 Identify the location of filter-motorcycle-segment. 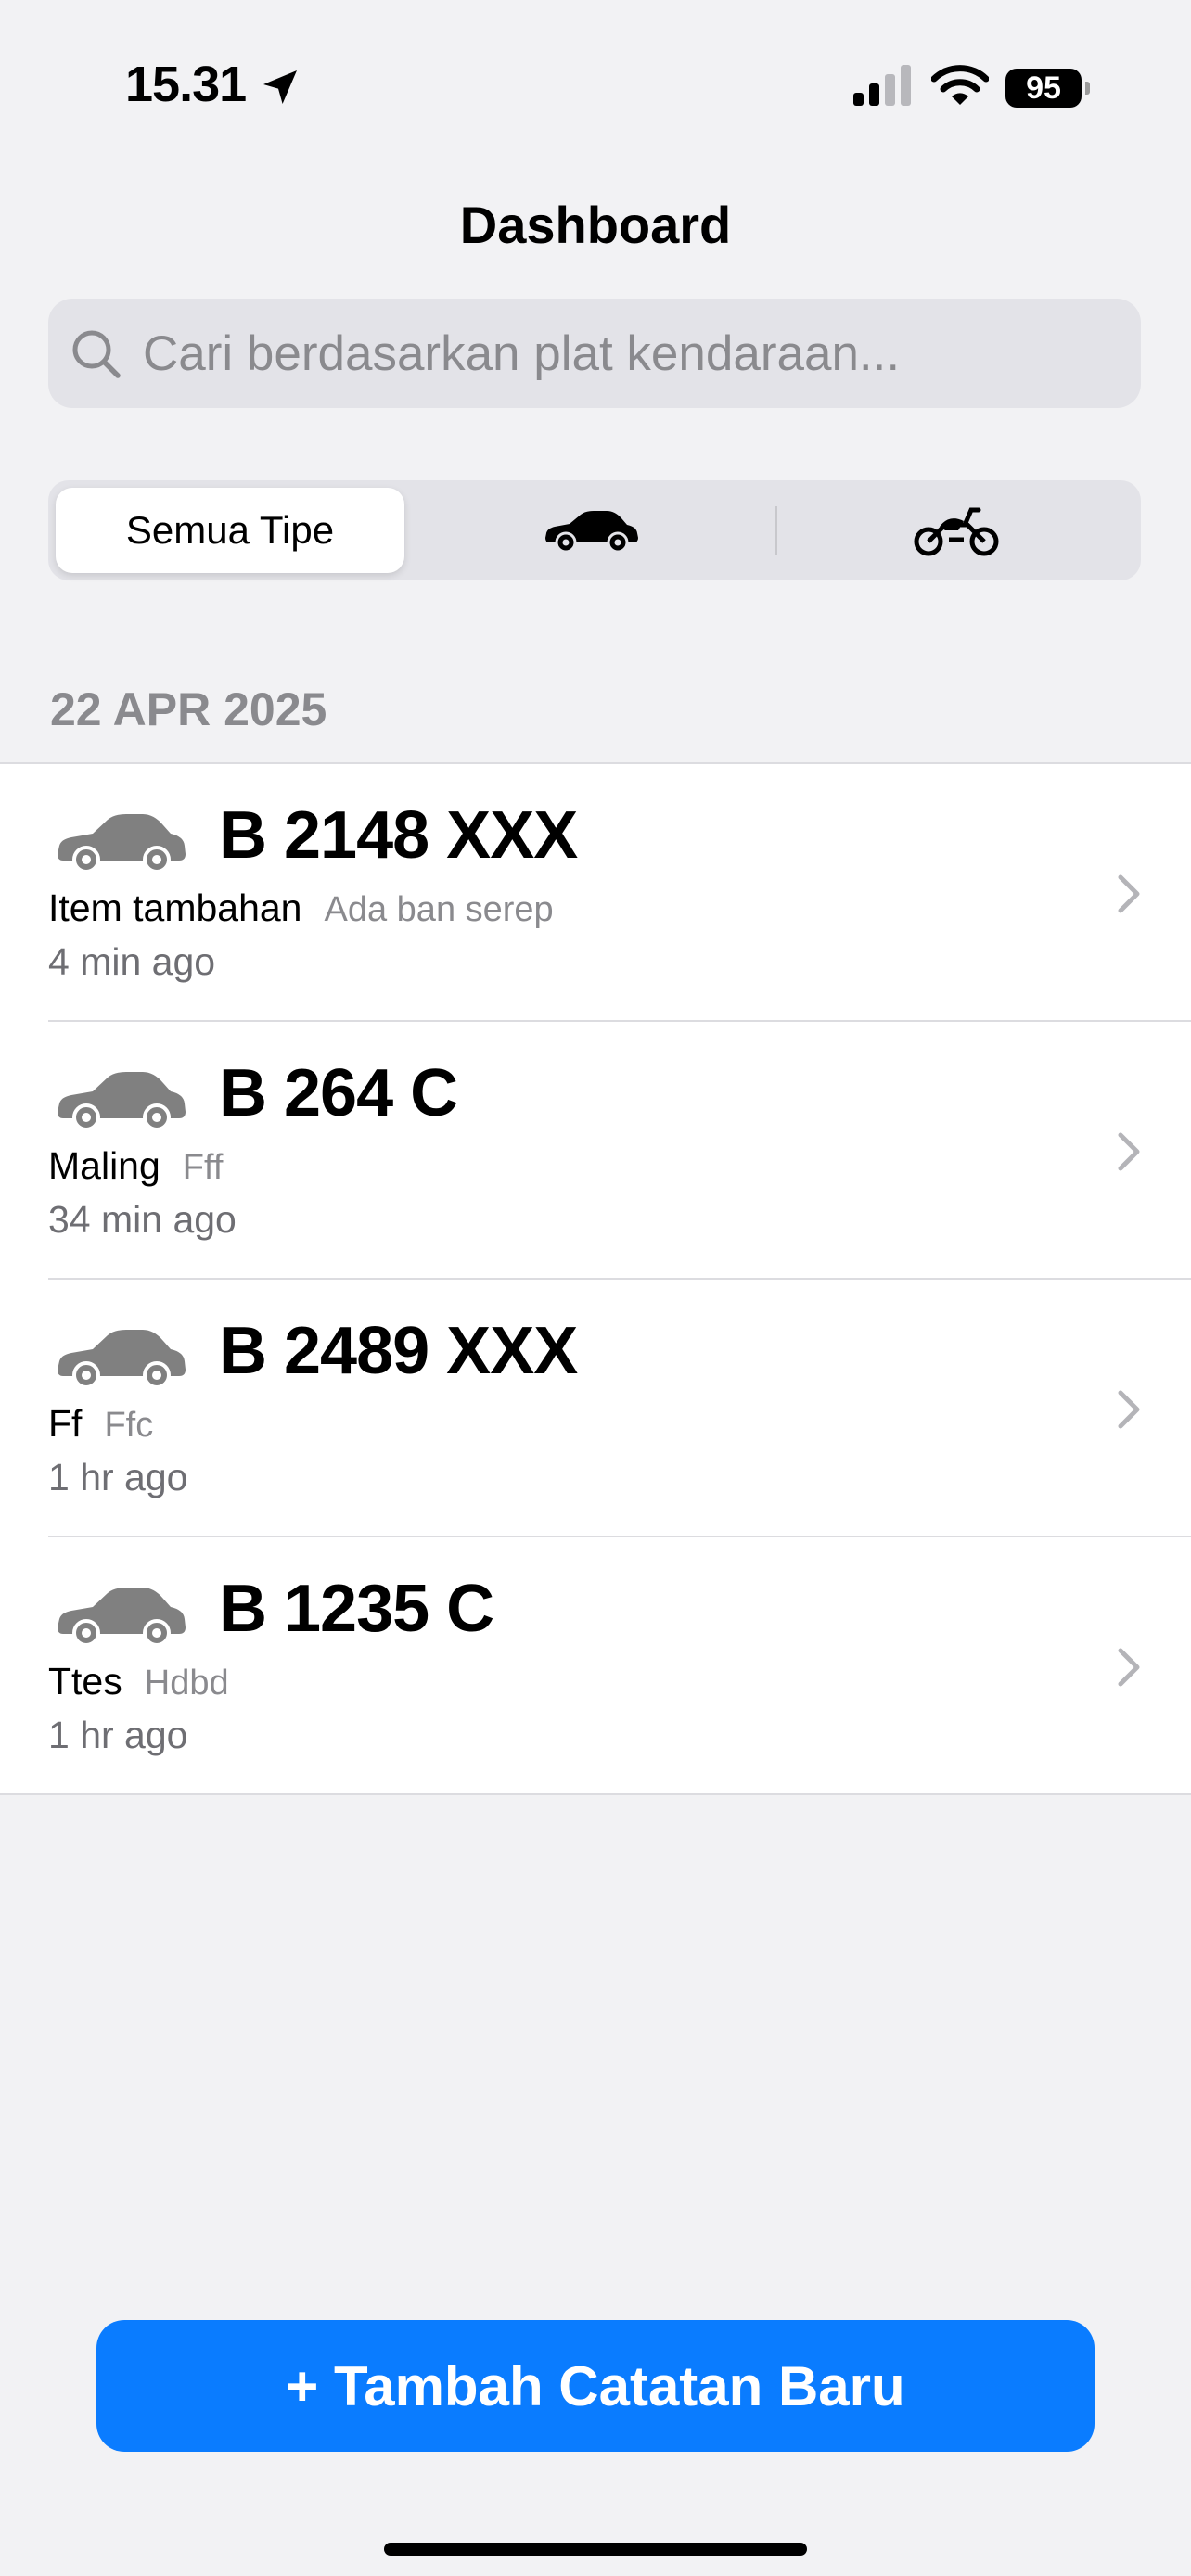
(956, 531).